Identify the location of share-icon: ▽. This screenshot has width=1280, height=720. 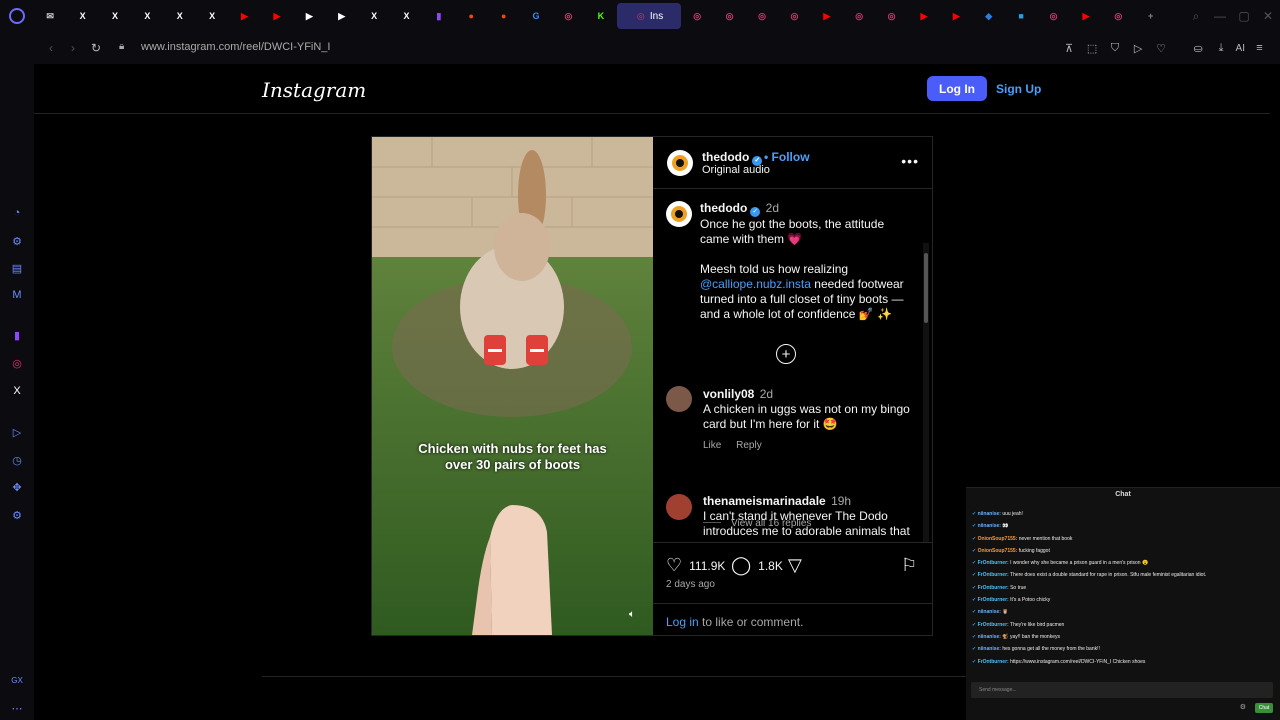
(795, 565).